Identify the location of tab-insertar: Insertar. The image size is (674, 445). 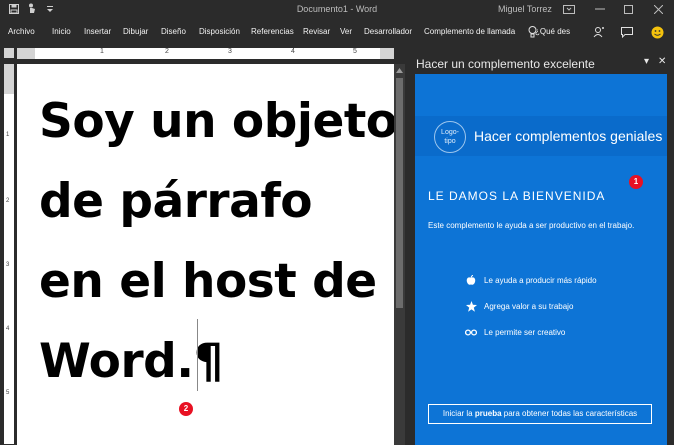
(97, 31).